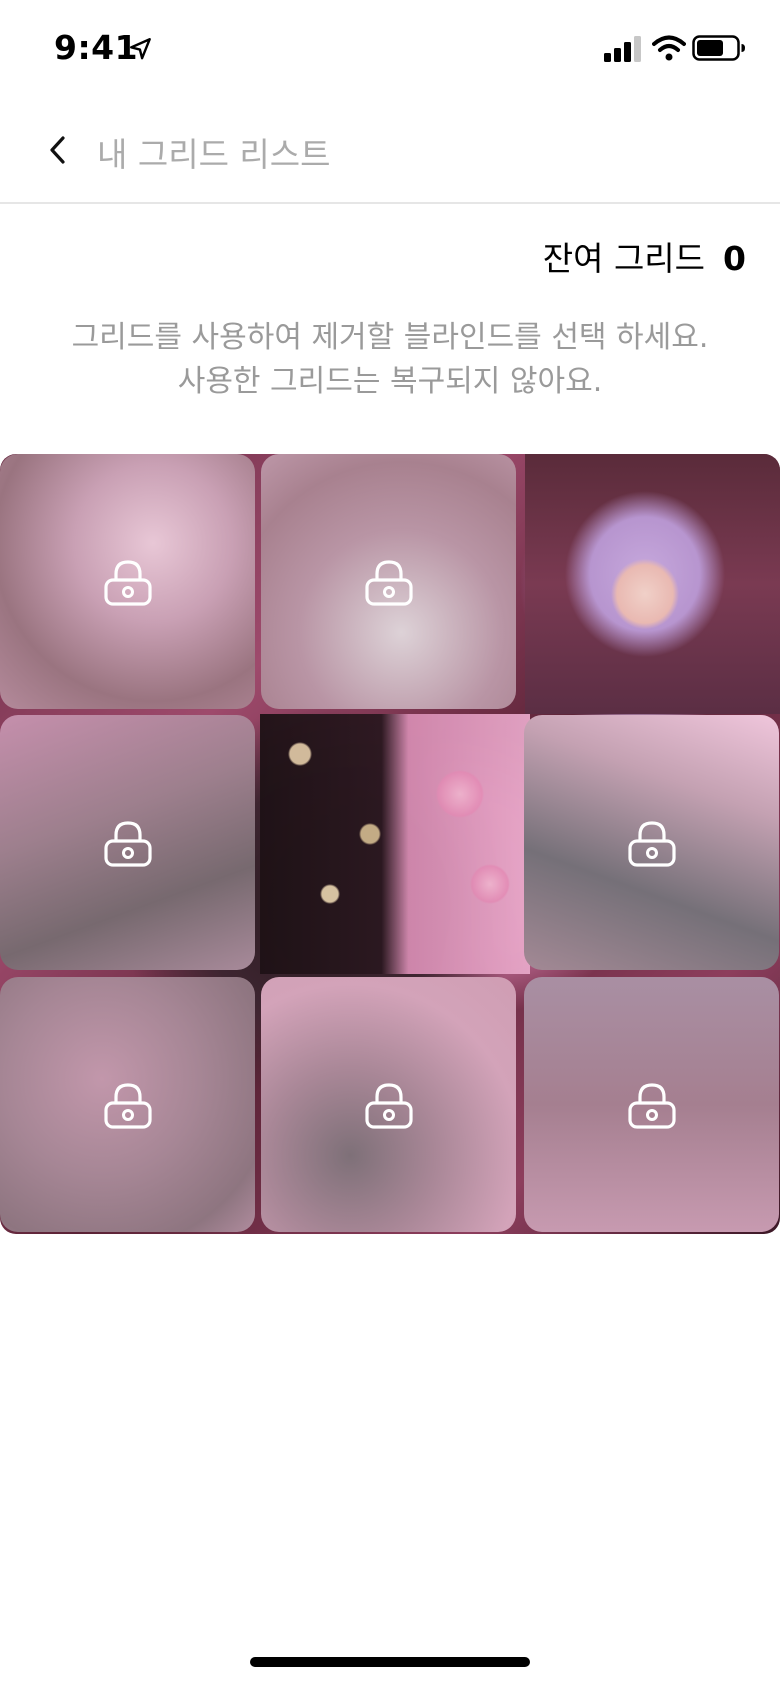  I want to click on cellular-signal-icon, so click(622, 49).